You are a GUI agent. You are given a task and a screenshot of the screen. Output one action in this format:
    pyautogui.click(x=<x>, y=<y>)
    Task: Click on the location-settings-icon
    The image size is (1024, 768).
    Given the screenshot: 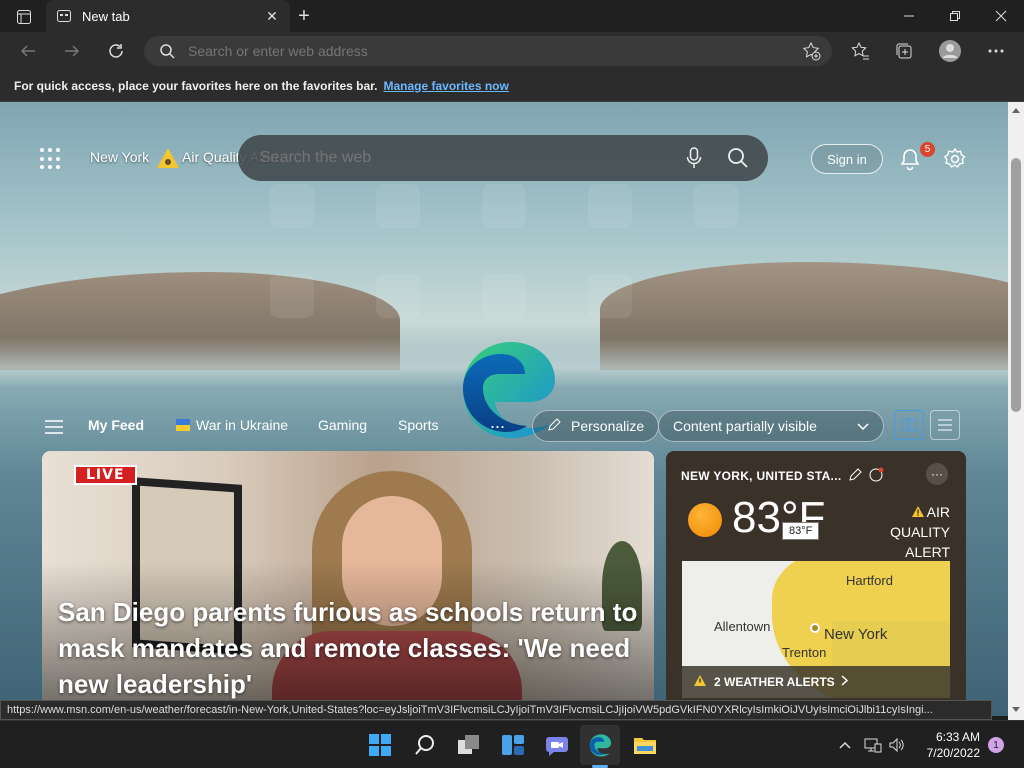 What is the action you would take?
    pyautogui.click(x=876, y=475)
    